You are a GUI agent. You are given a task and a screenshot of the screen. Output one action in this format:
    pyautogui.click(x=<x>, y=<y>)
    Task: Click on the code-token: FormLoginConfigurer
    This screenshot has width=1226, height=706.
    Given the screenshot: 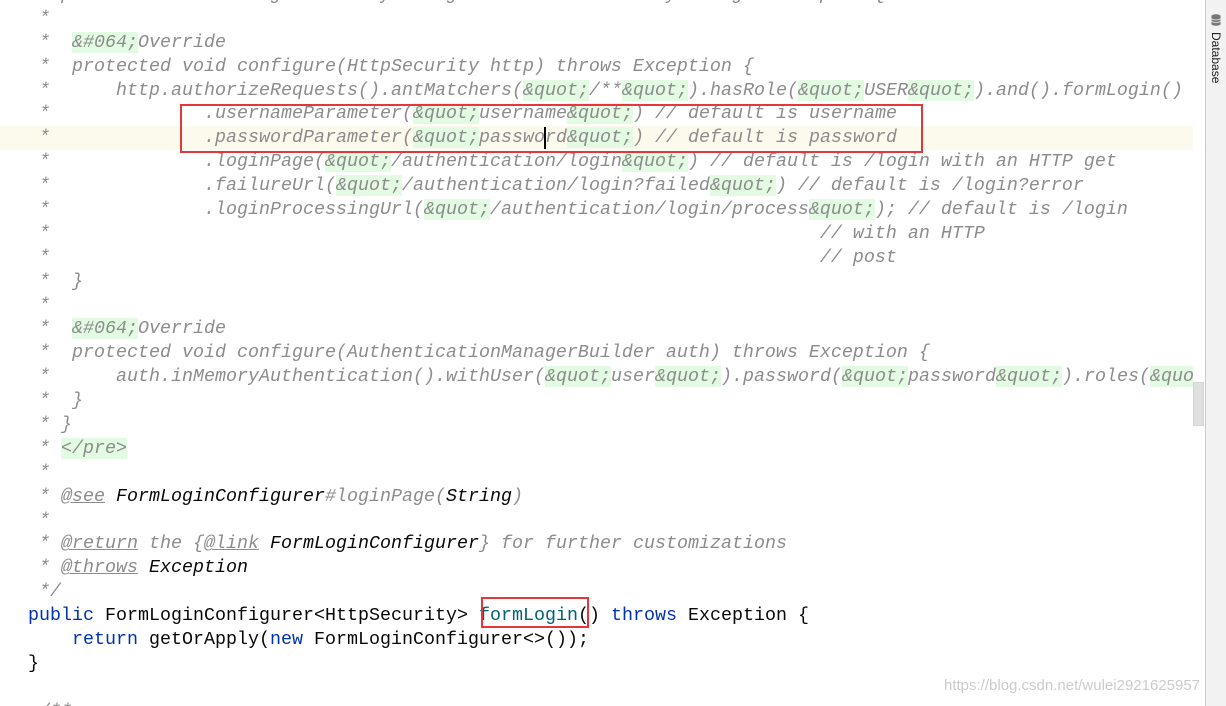 What is the action you would take?
    pyautogui.click(x=220, y=496)
    